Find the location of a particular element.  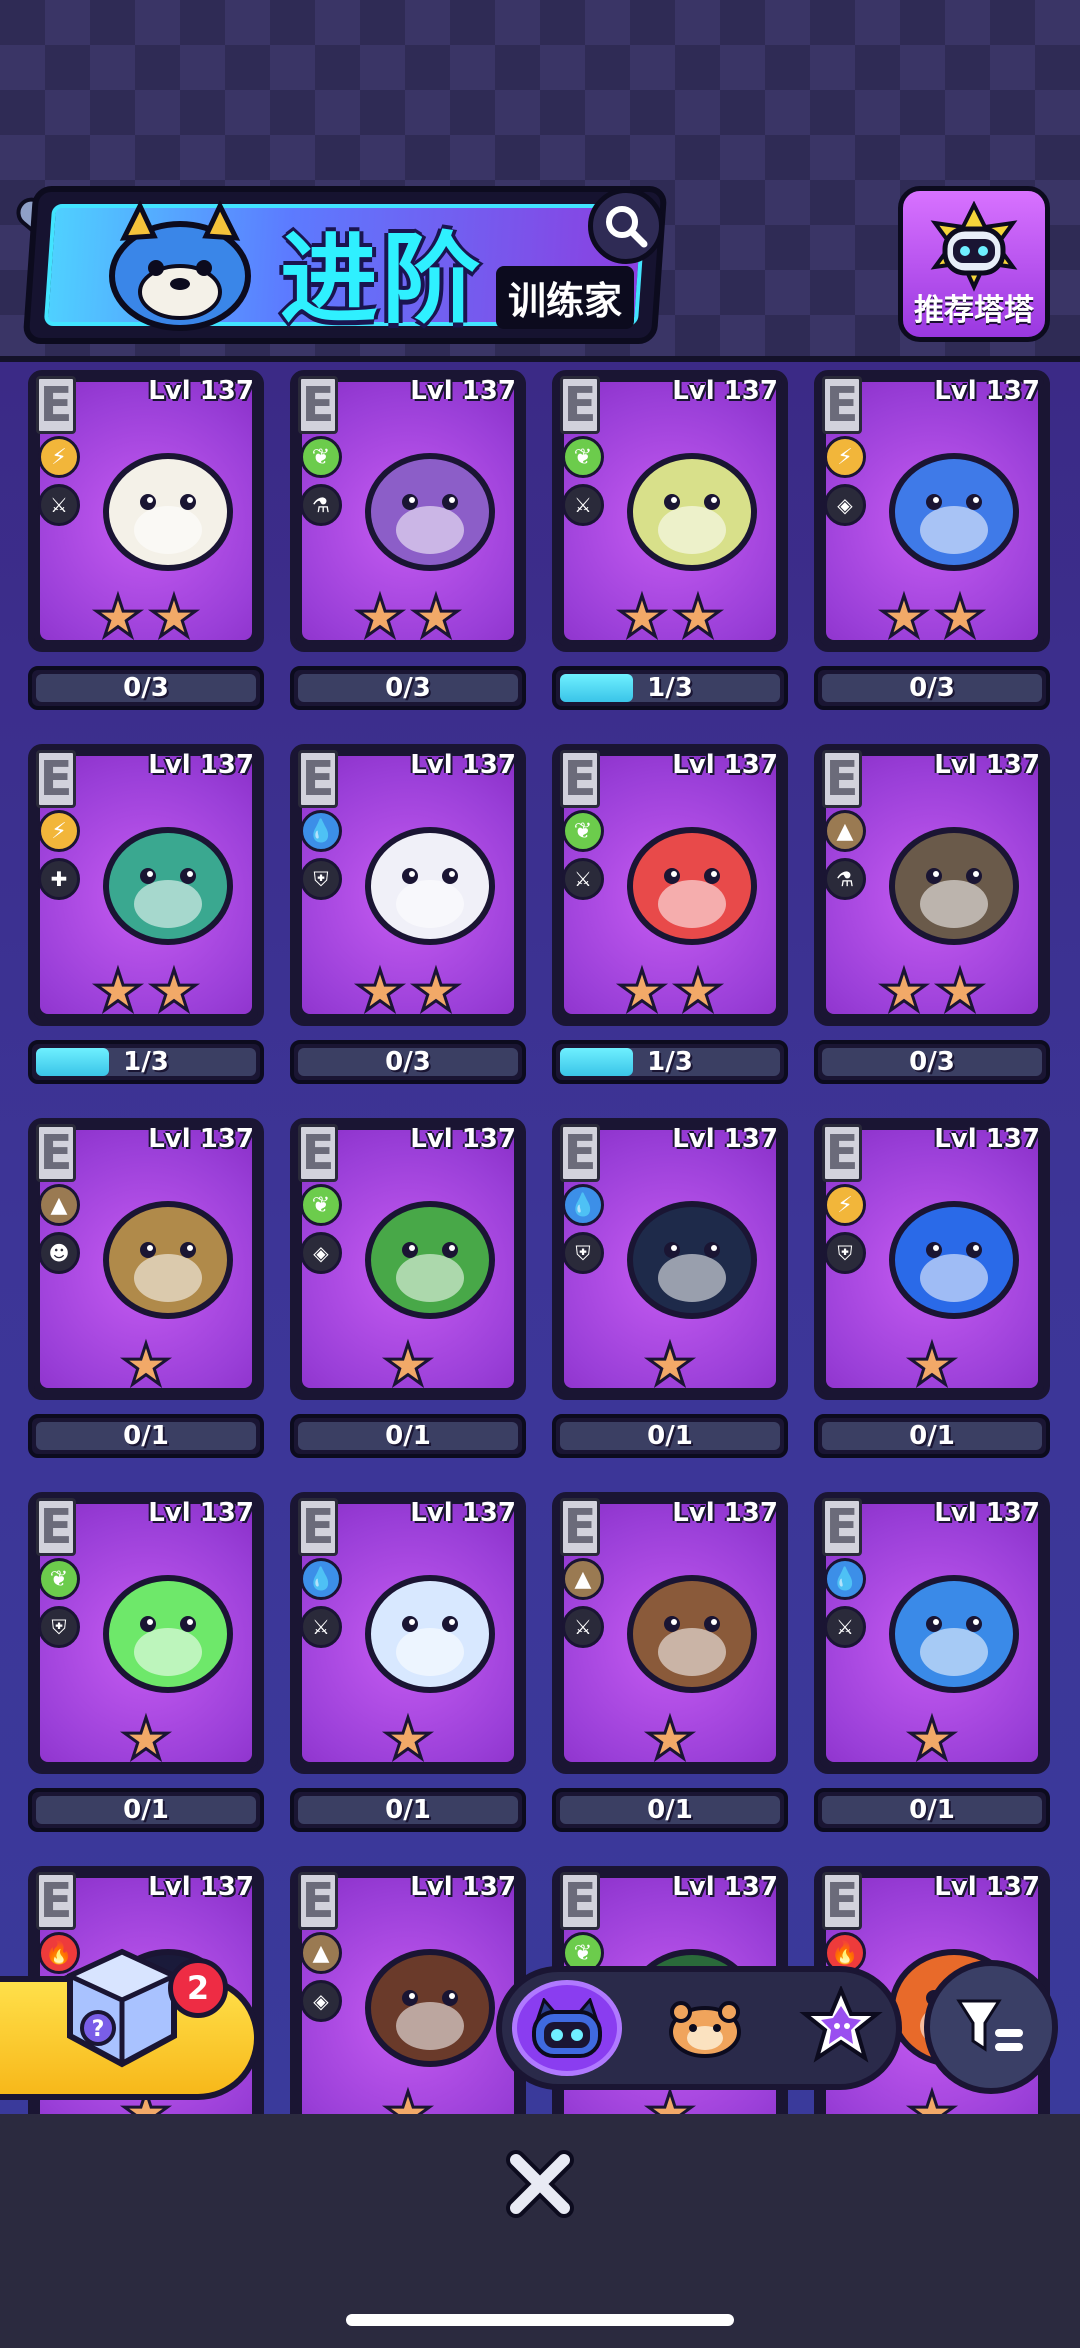

flask-class-icon: ⚗ is located at coordinates (845, 879).